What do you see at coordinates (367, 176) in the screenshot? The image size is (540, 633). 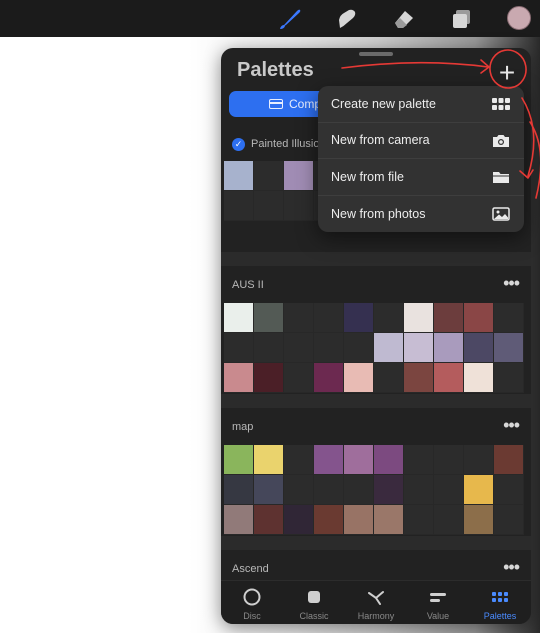 I see `menu-item-label: New from file` at bounding box center [367, 176].